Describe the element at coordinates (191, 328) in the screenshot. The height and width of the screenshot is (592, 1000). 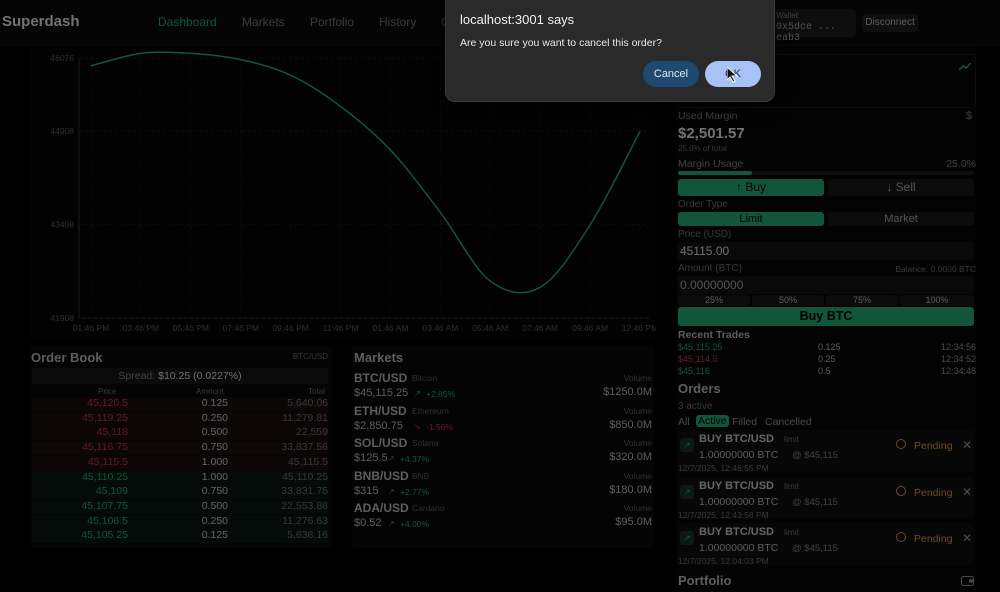
I see `x-tick-label: 05:46 PM` at that location.